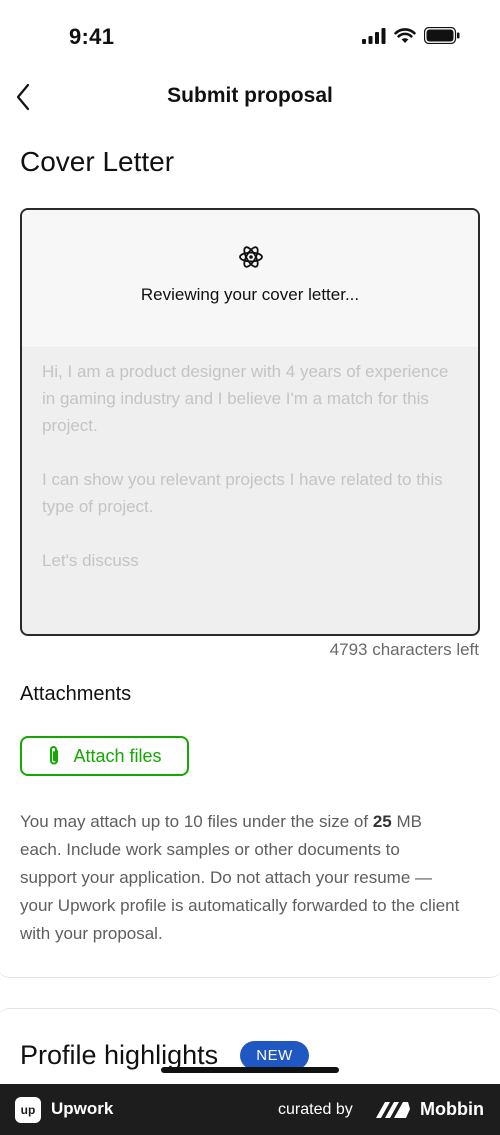 The width and height of the screenshot is (500, 1135). I want to click on signal-icon, so click(374, 35).